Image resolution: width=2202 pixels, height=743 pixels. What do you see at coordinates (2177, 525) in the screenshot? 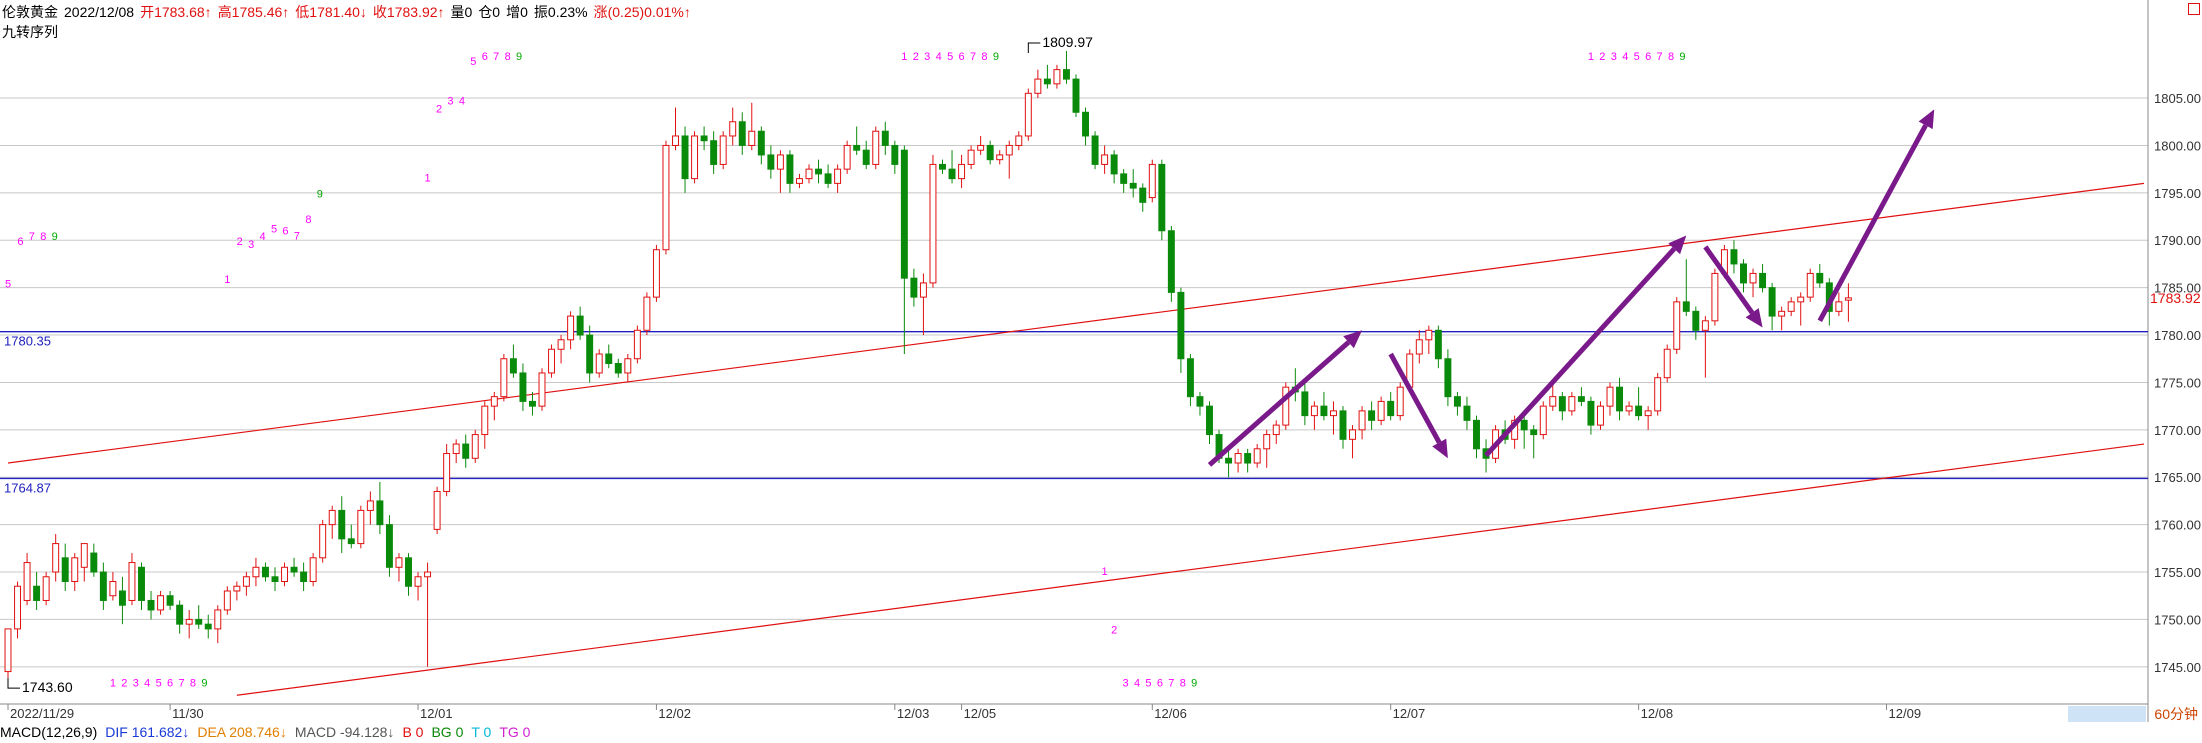
I see `y-tick-label: 1760.00` at bounding box center [2177, 525].